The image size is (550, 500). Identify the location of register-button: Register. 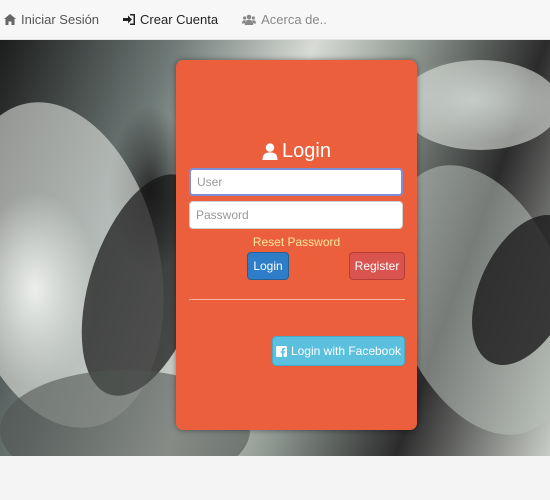
(377, 266).